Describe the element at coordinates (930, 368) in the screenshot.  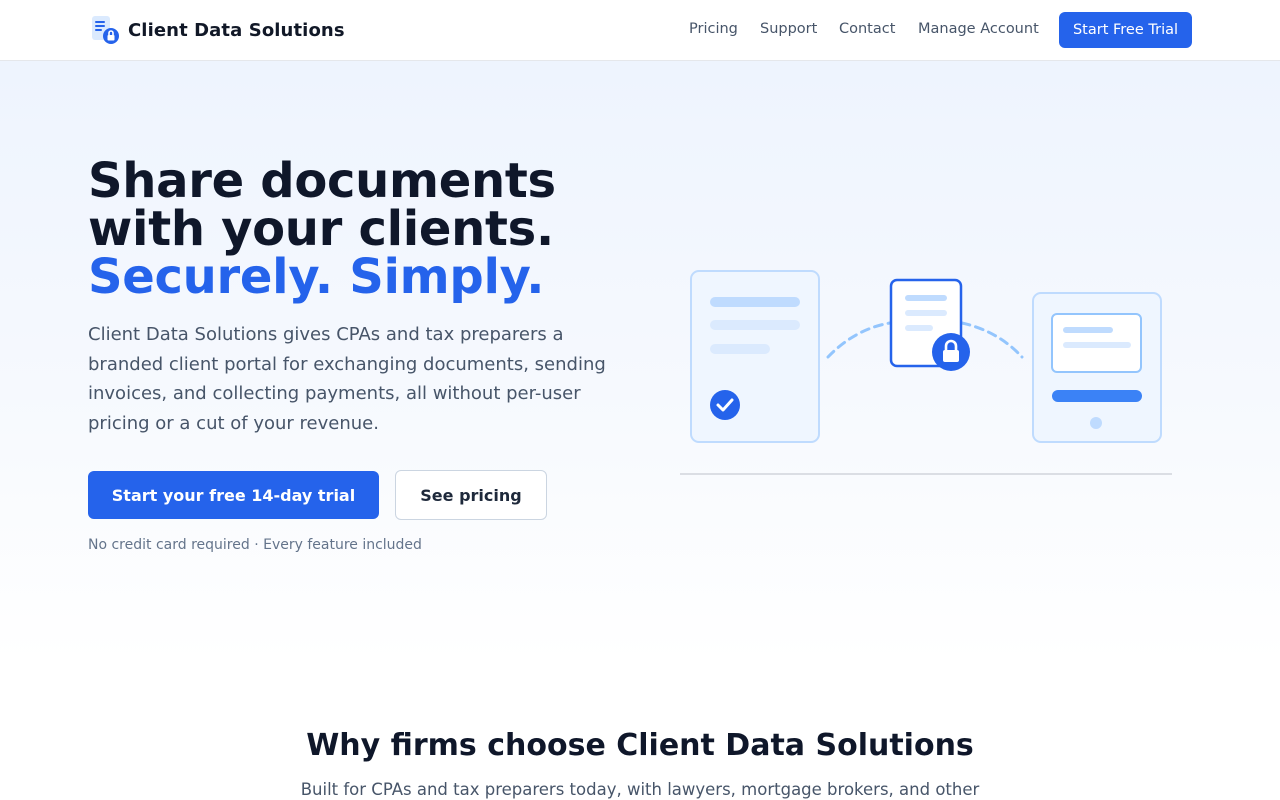
I see `hero-illustration` at that location.